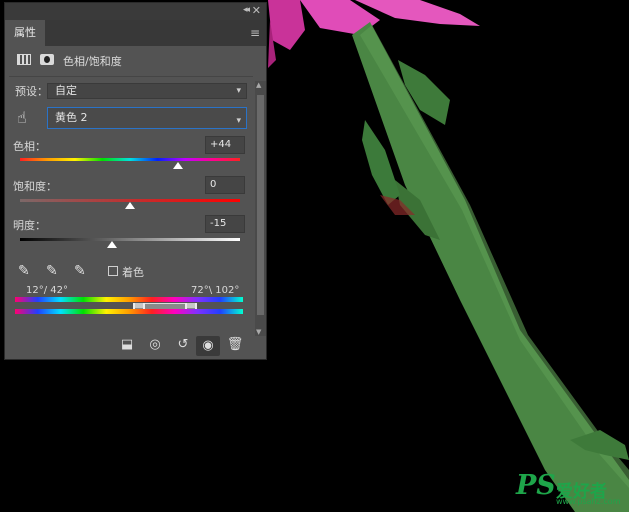 The image size is (629, 512). What do you see at coordinates (256, 10) in the screenshot?
I see `close-icon: ✕` at bounding box center [256, 10].